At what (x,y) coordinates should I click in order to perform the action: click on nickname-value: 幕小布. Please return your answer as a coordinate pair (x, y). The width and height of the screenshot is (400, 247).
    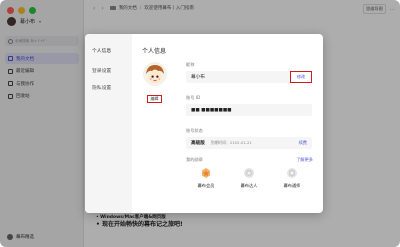
    Looking at the image, I should click on (198, 77).